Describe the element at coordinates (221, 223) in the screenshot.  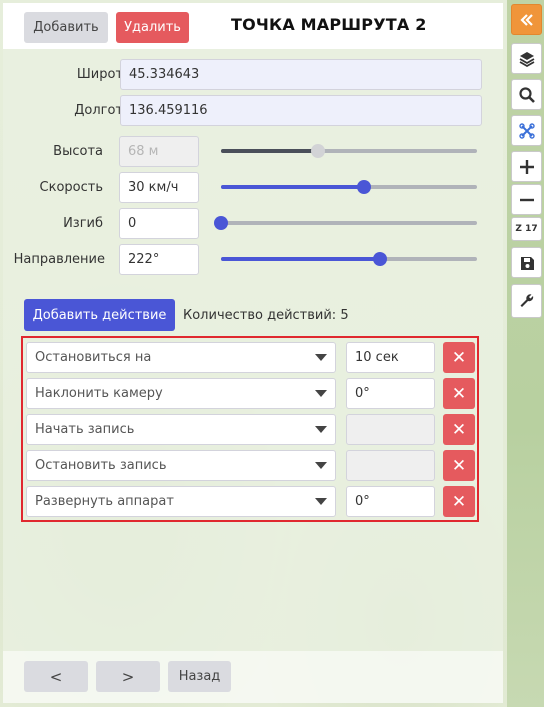
I see `bend-slider-thumb` at that location.